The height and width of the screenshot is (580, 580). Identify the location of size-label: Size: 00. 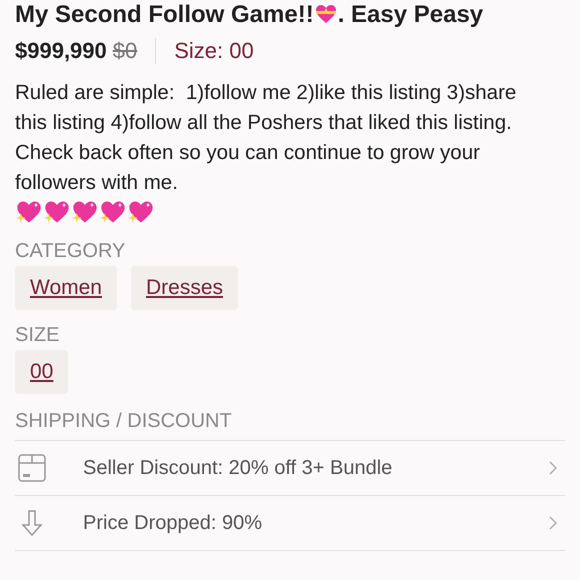
(214, 51).